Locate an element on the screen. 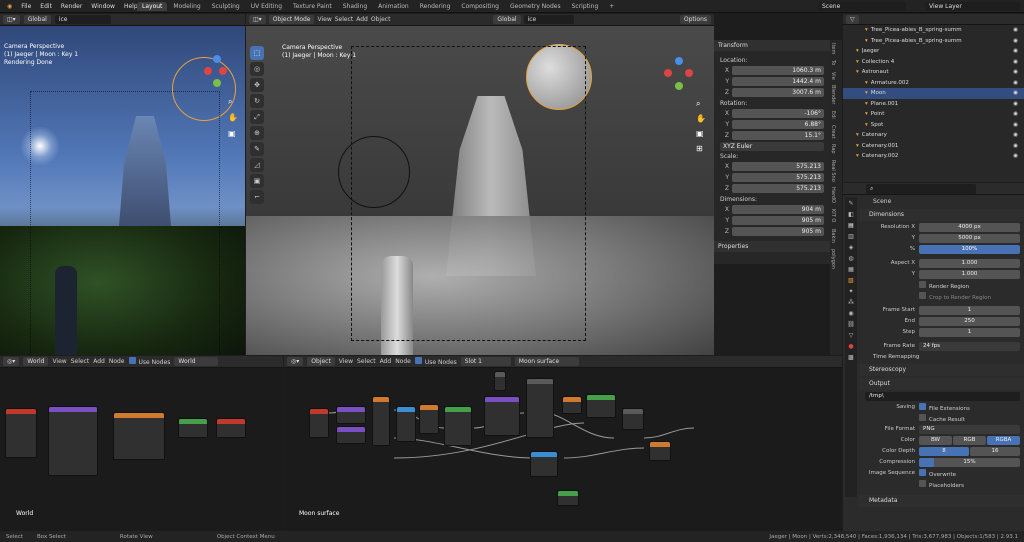 The image size is (1024, 542). frame-start-field: 1 is located at coordinates (969, 310).